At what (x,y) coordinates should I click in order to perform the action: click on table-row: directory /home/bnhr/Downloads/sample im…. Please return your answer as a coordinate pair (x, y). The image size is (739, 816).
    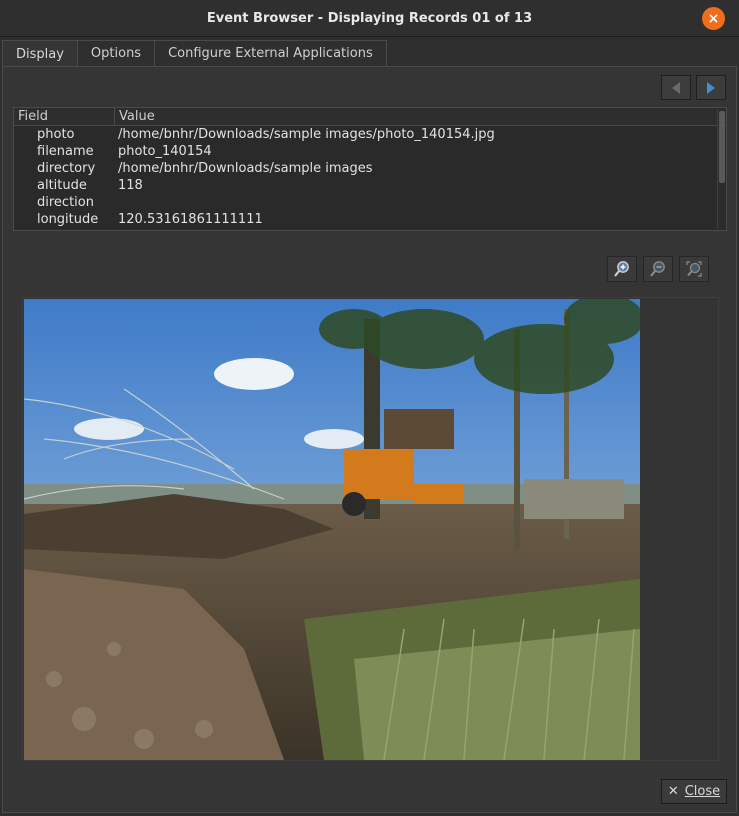
    Looking at the image, I should click on (370, 168).